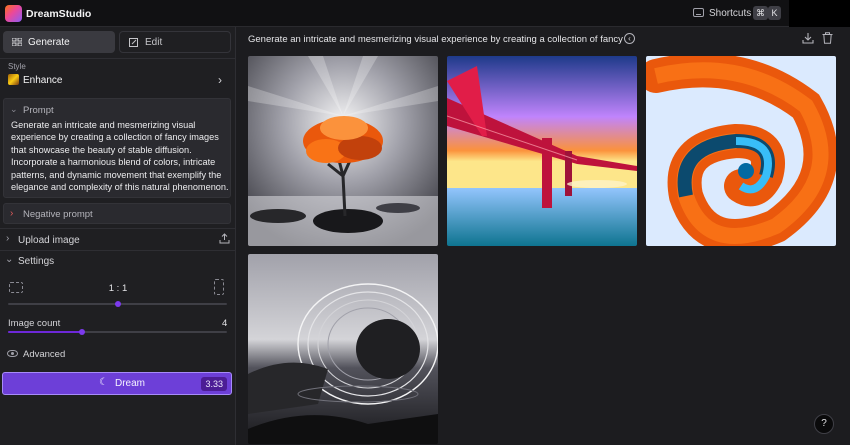  What do you see at coordinates (58, 214) in the screenshot?
I see `negative-prompt-title: Negative prompt` at bounding box center [58, 214].